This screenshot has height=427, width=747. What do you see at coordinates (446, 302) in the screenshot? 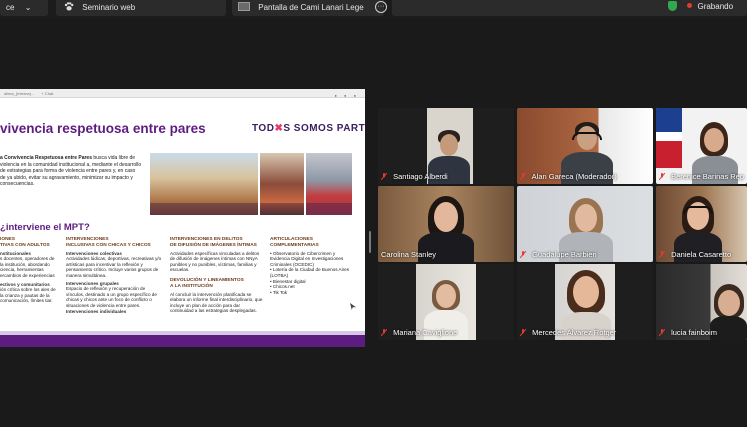
I see `participant-tile: Mariana Caviglione` at bounding box center [446, 302].